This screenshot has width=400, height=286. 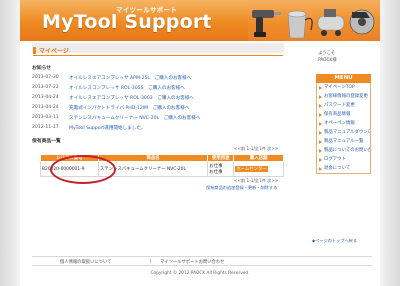 I want to click on store-badge: ホームセンター, so click(x=251, y=169).